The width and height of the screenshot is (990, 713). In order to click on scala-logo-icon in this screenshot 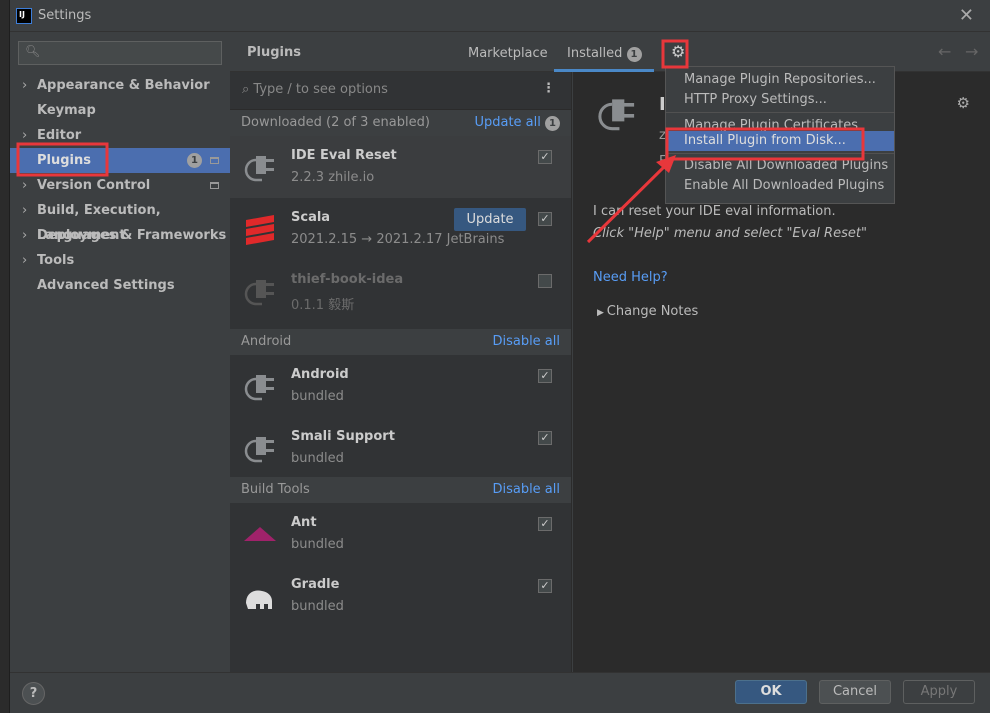, I will do `click(260, 230)`.